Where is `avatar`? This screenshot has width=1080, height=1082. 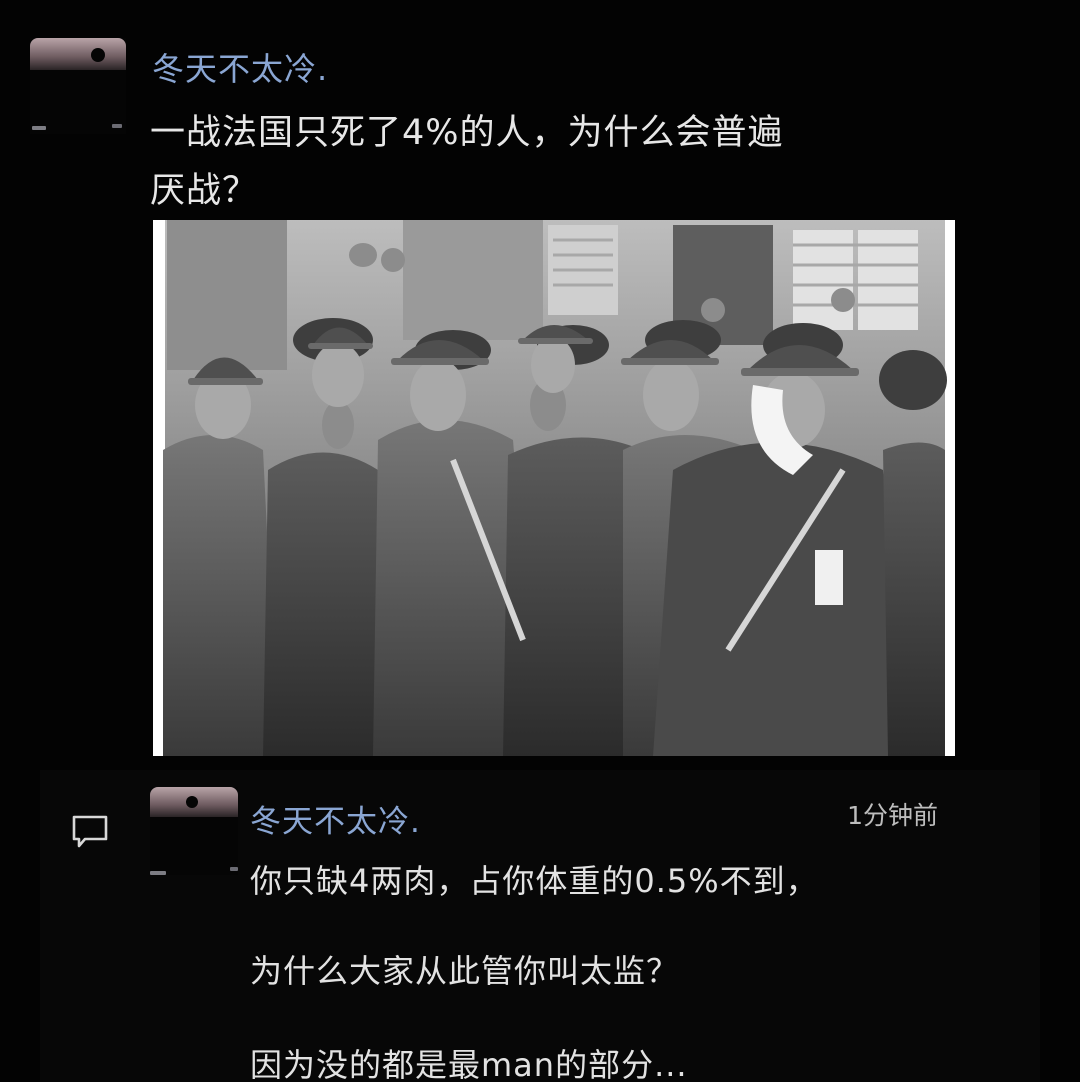
avatar is located at coordinates (78, 86).